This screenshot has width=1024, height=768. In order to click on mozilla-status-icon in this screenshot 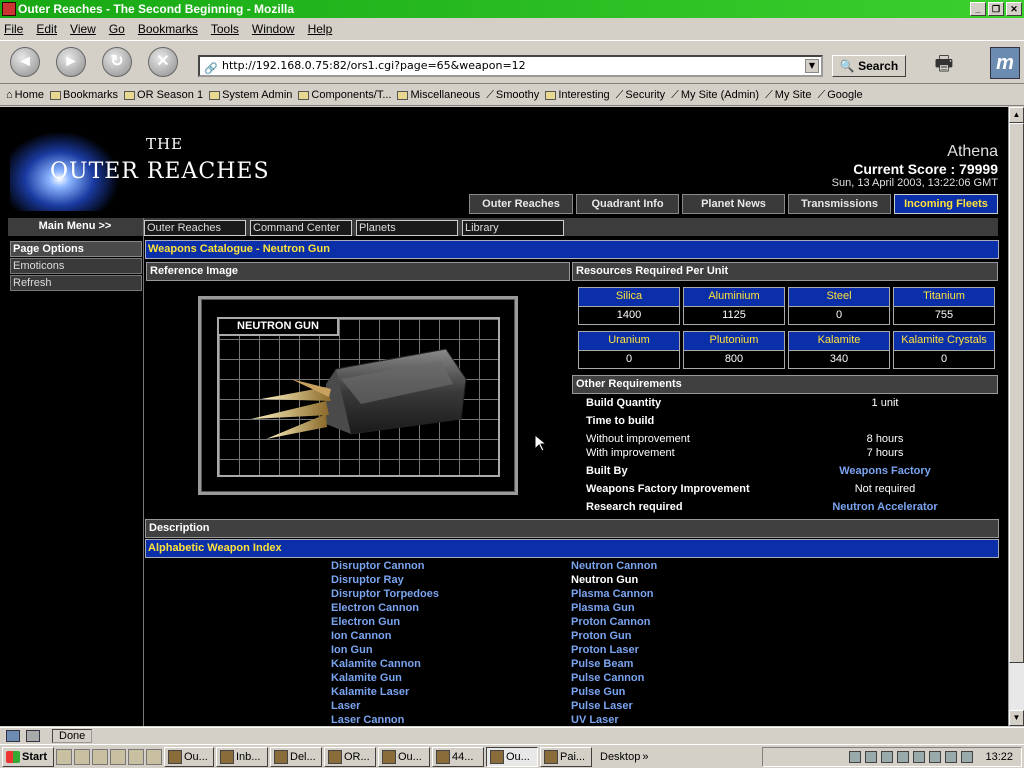, I will do `click(13, 735)`.